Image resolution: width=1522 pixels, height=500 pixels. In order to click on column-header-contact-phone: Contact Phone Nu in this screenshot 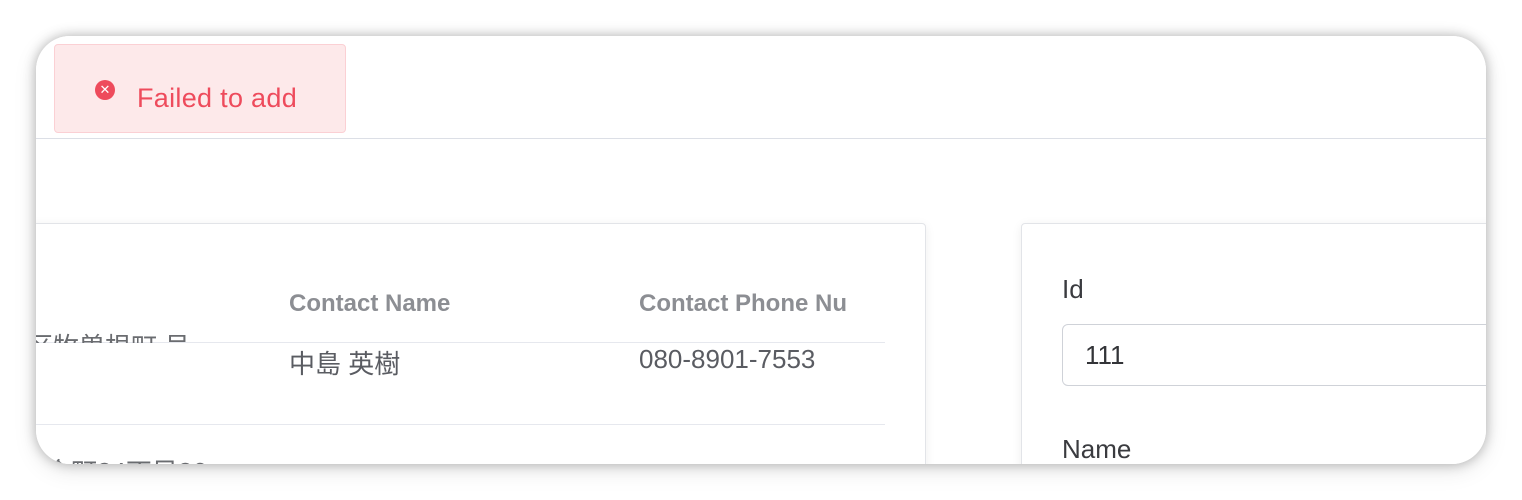, I will do `click(762, 304)`.